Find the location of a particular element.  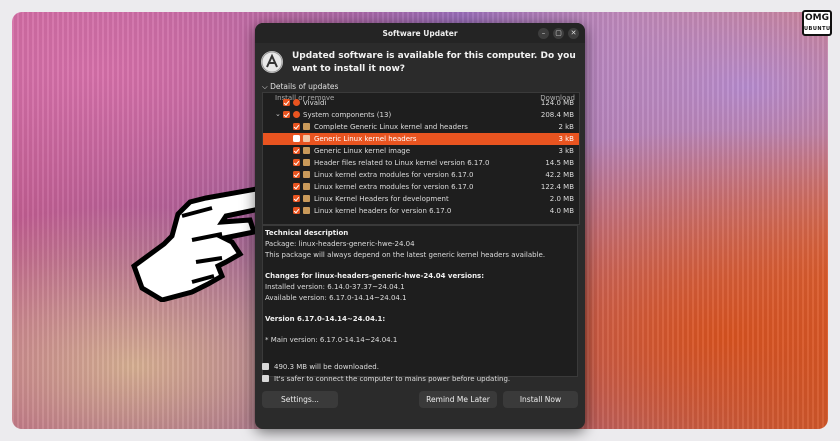

chevron-down-icon: ⌵ is located at coordinates (265, 86).